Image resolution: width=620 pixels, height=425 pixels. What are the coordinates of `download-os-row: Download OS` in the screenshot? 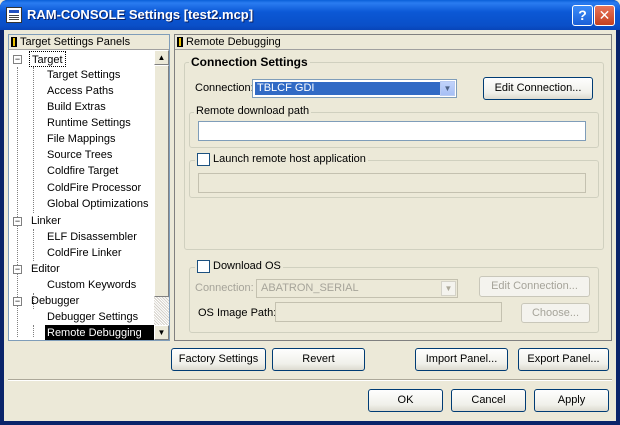 It's located at (239, 266).